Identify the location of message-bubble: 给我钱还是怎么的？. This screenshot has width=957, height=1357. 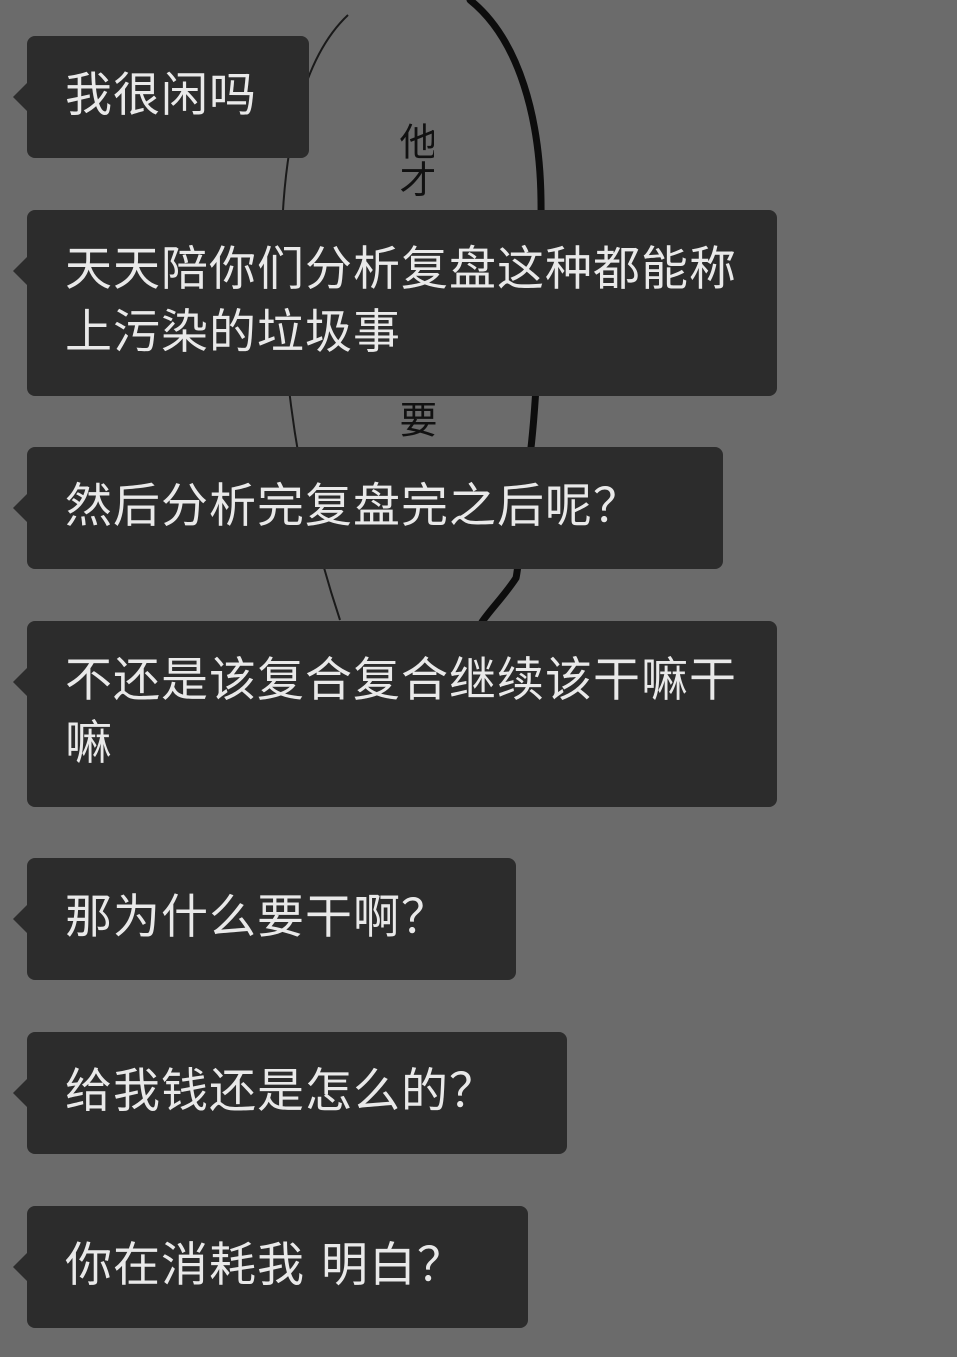
(290, 1093).